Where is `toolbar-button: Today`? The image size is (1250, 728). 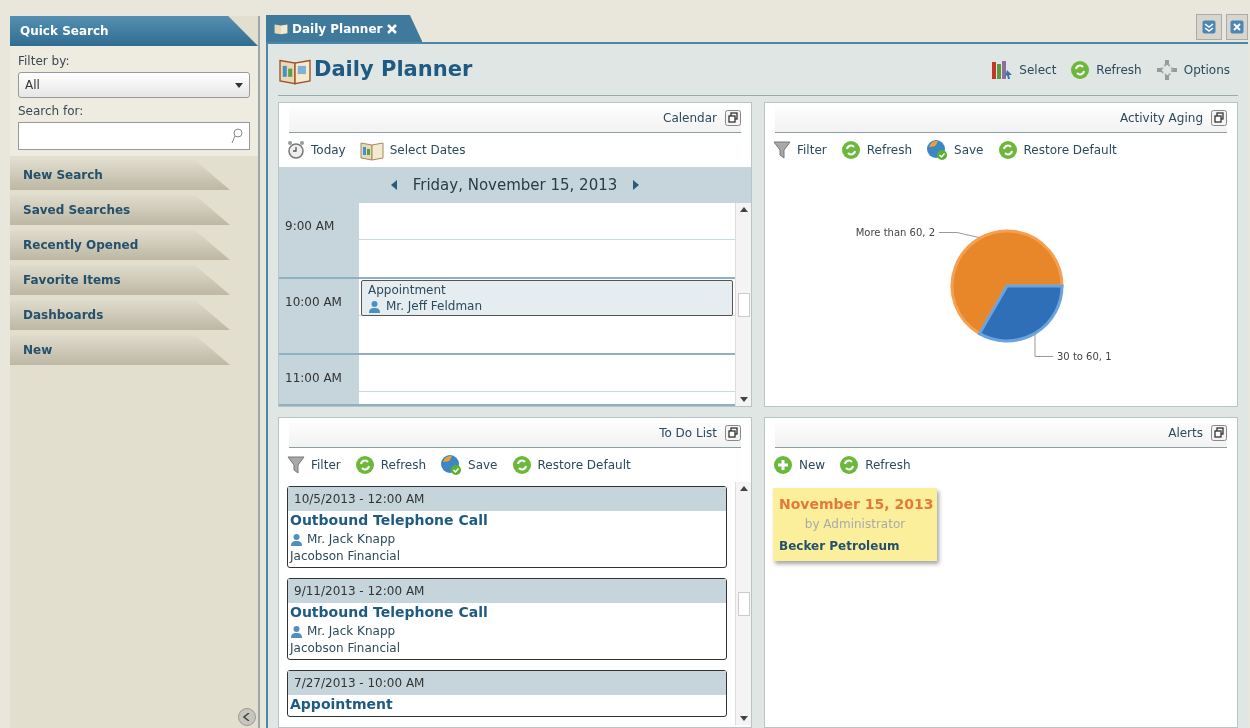
toolbar-button: Today is located at coordinates (316, 150).